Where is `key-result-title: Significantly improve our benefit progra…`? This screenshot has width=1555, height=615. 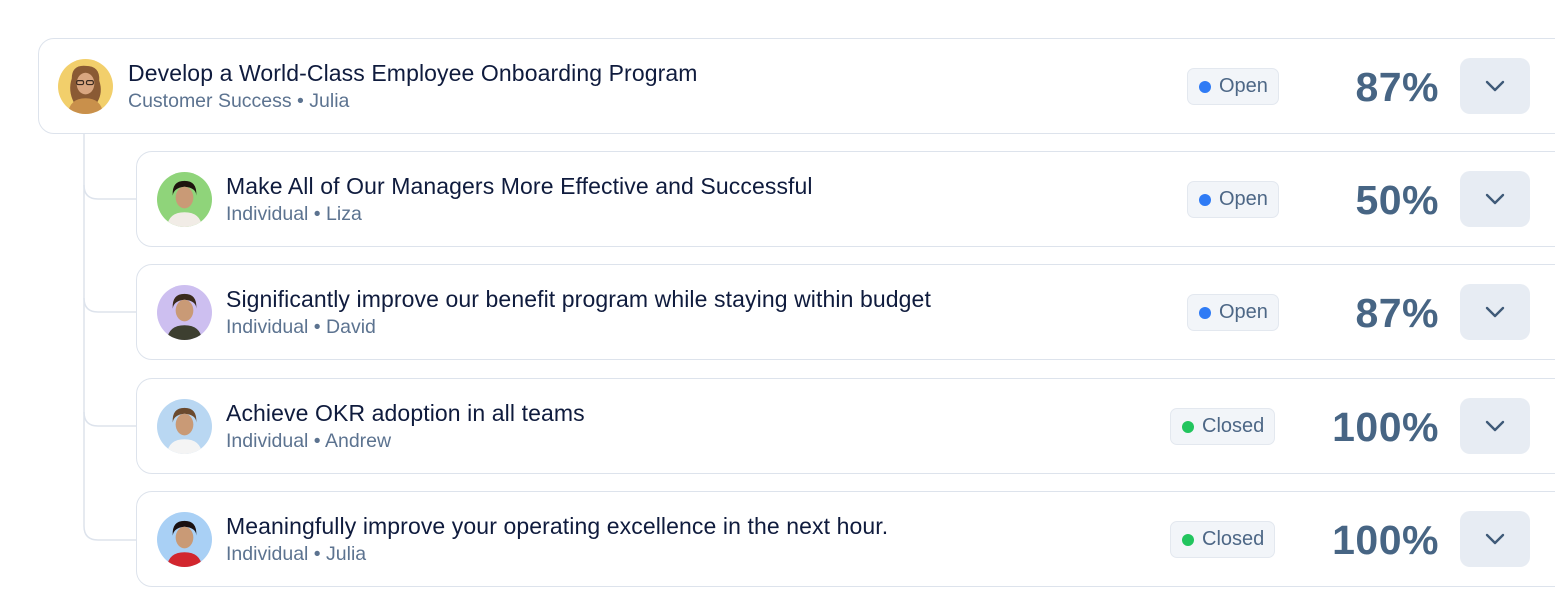 key-result-title: Significantly improve our benefit progra… is located at coordinates (578, 299).